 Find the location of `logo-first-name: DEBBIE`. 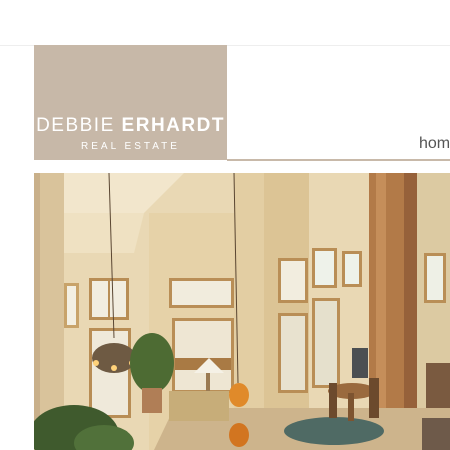

logo-first-name: DEBBIE is located at coordinates (75, 125).